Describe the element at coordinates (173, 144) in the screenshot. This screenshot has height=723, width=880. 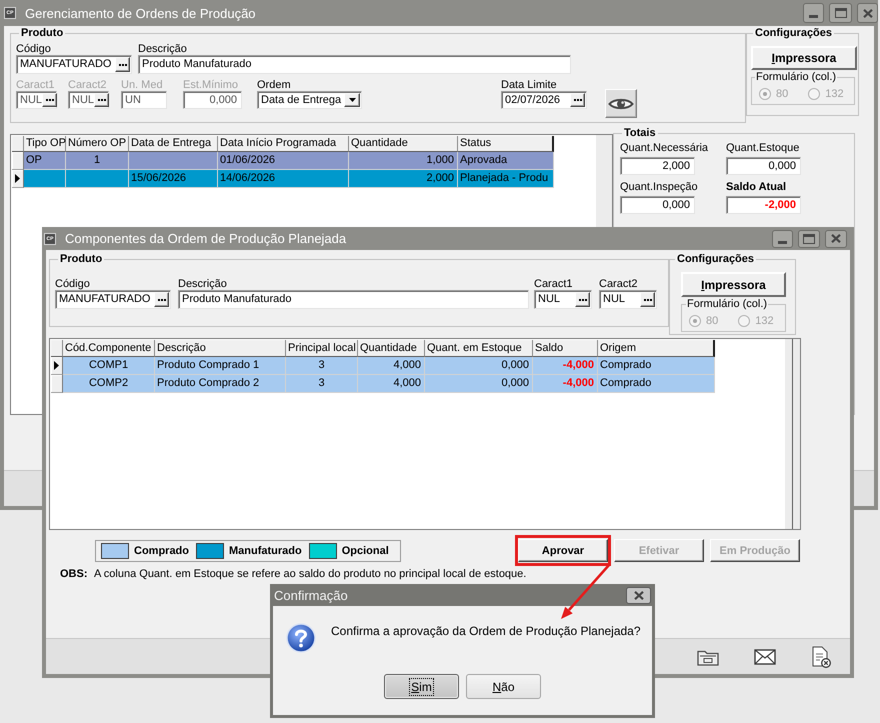
I see `column-header: Data de Entrega` at that location.